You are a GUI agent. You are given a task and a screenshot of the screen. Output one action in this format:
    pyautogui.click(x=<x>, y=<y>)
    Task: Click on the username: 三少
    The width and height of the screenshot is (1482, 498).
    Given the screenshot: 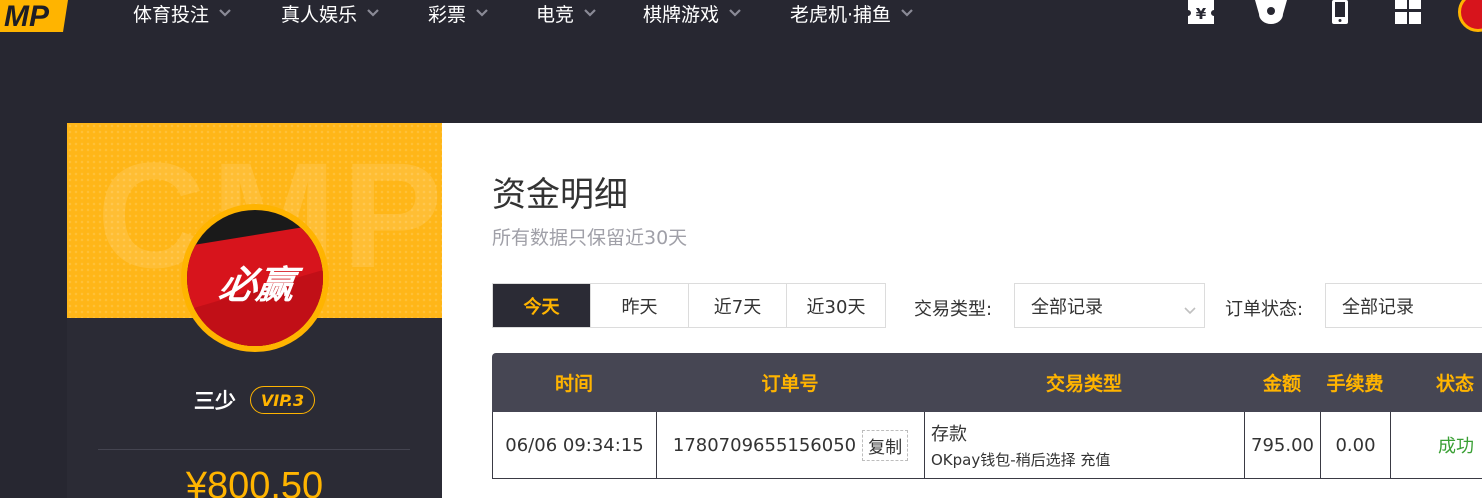 What is the action you would take?
    pyautogui.click(x=214, y=401)
    